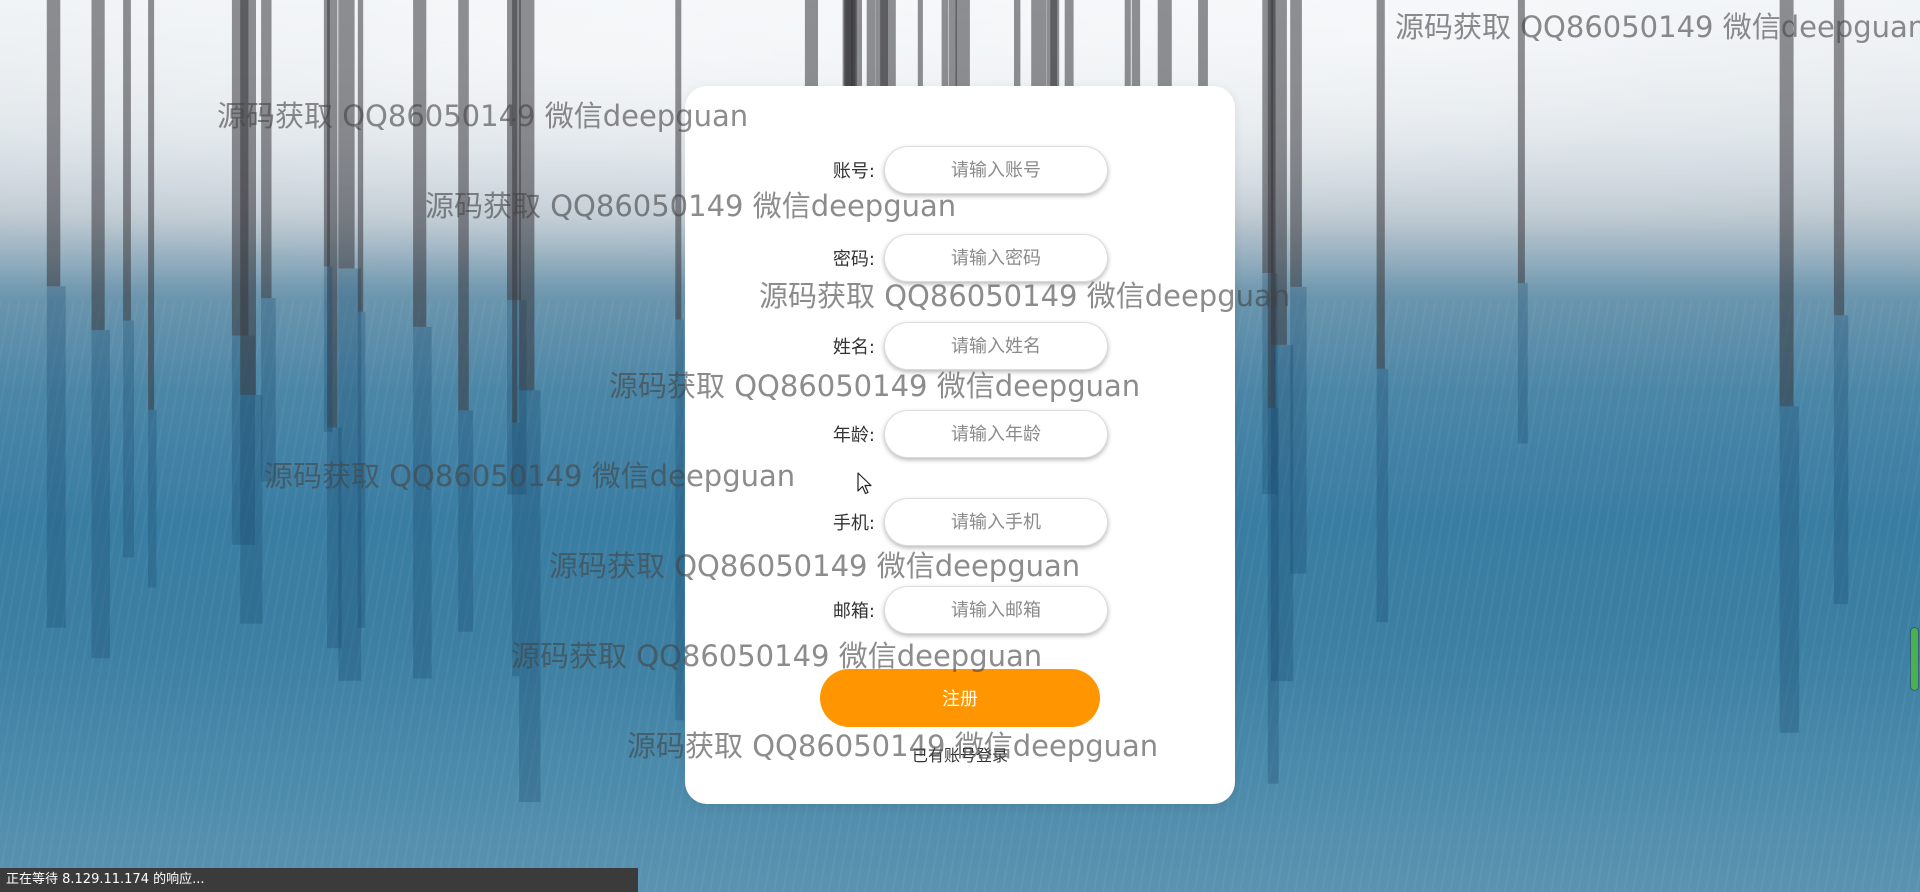  I want to click on account-label: 账号:, so click(853, 171).